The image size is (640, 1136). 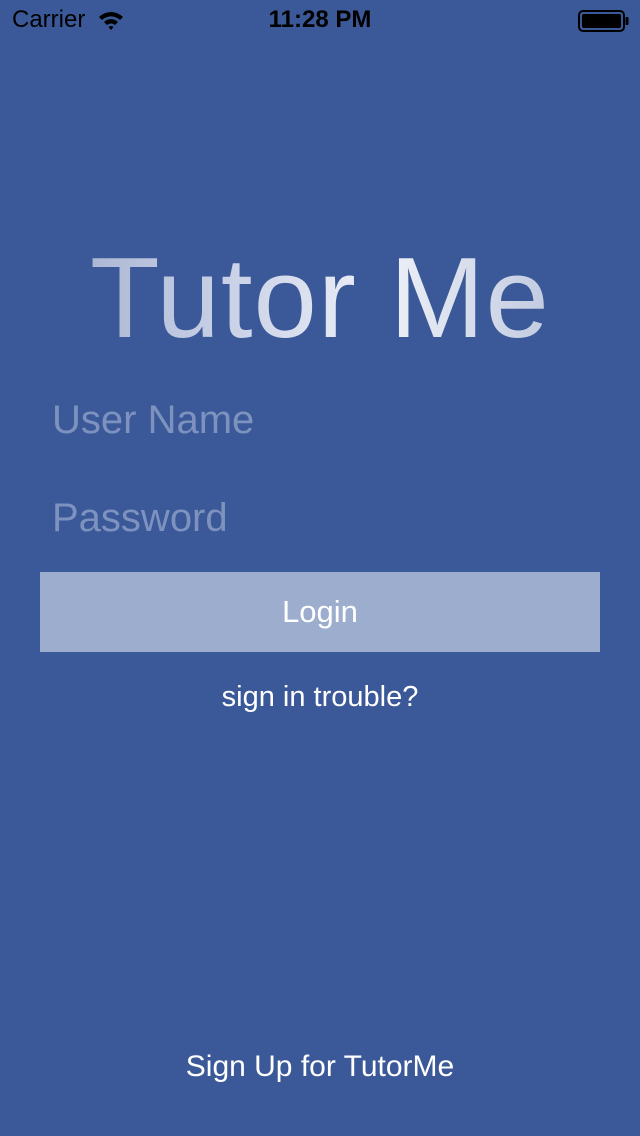 What do you see at coordinates (320, 518) in the screenshot?
I see `password-input` at bounding box center [320, 518].